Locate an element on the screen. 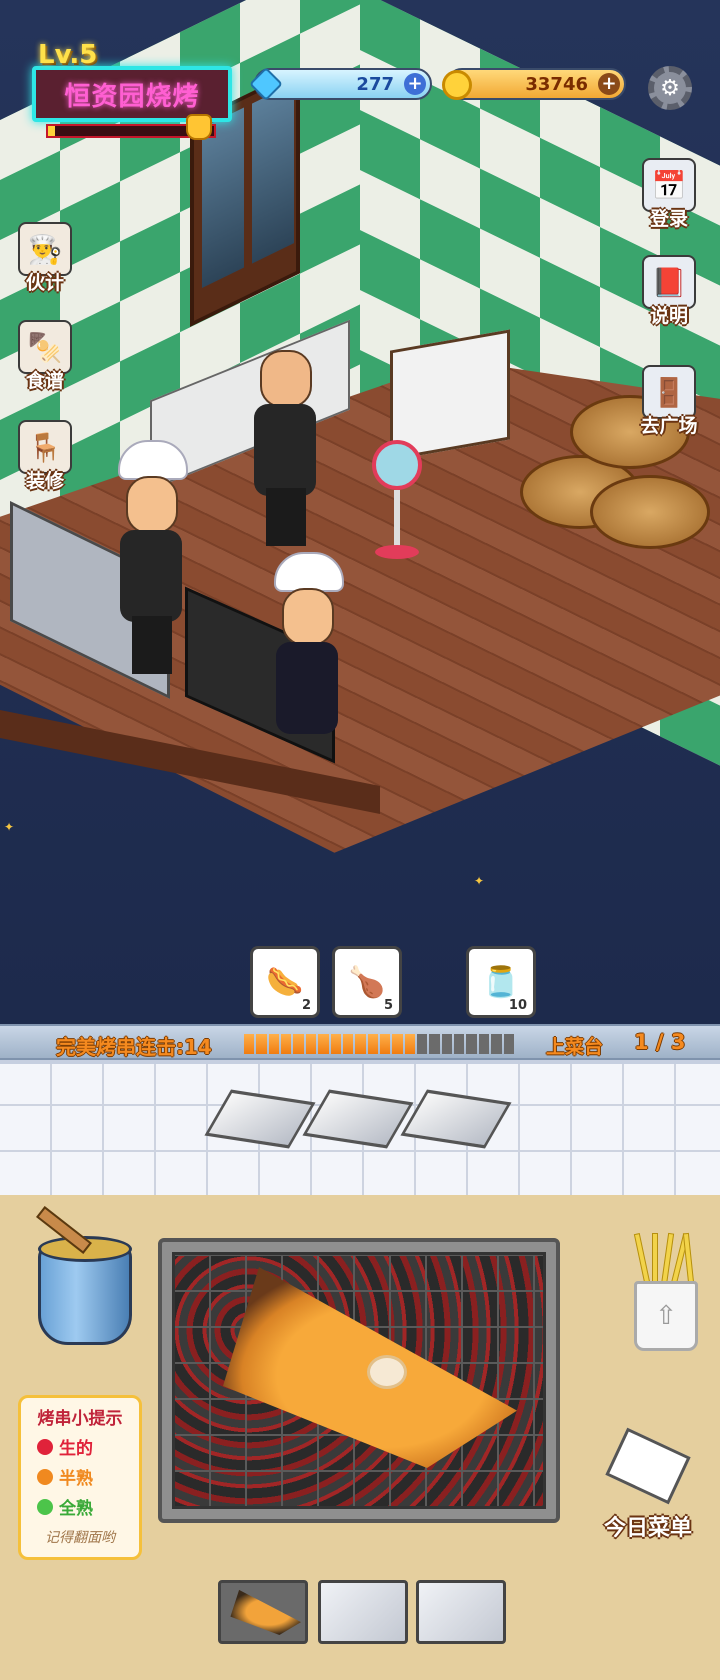 Image resolution: width=720 pixels, height=1680 pixels. egg-topping is located at coordinates (387, 1372).